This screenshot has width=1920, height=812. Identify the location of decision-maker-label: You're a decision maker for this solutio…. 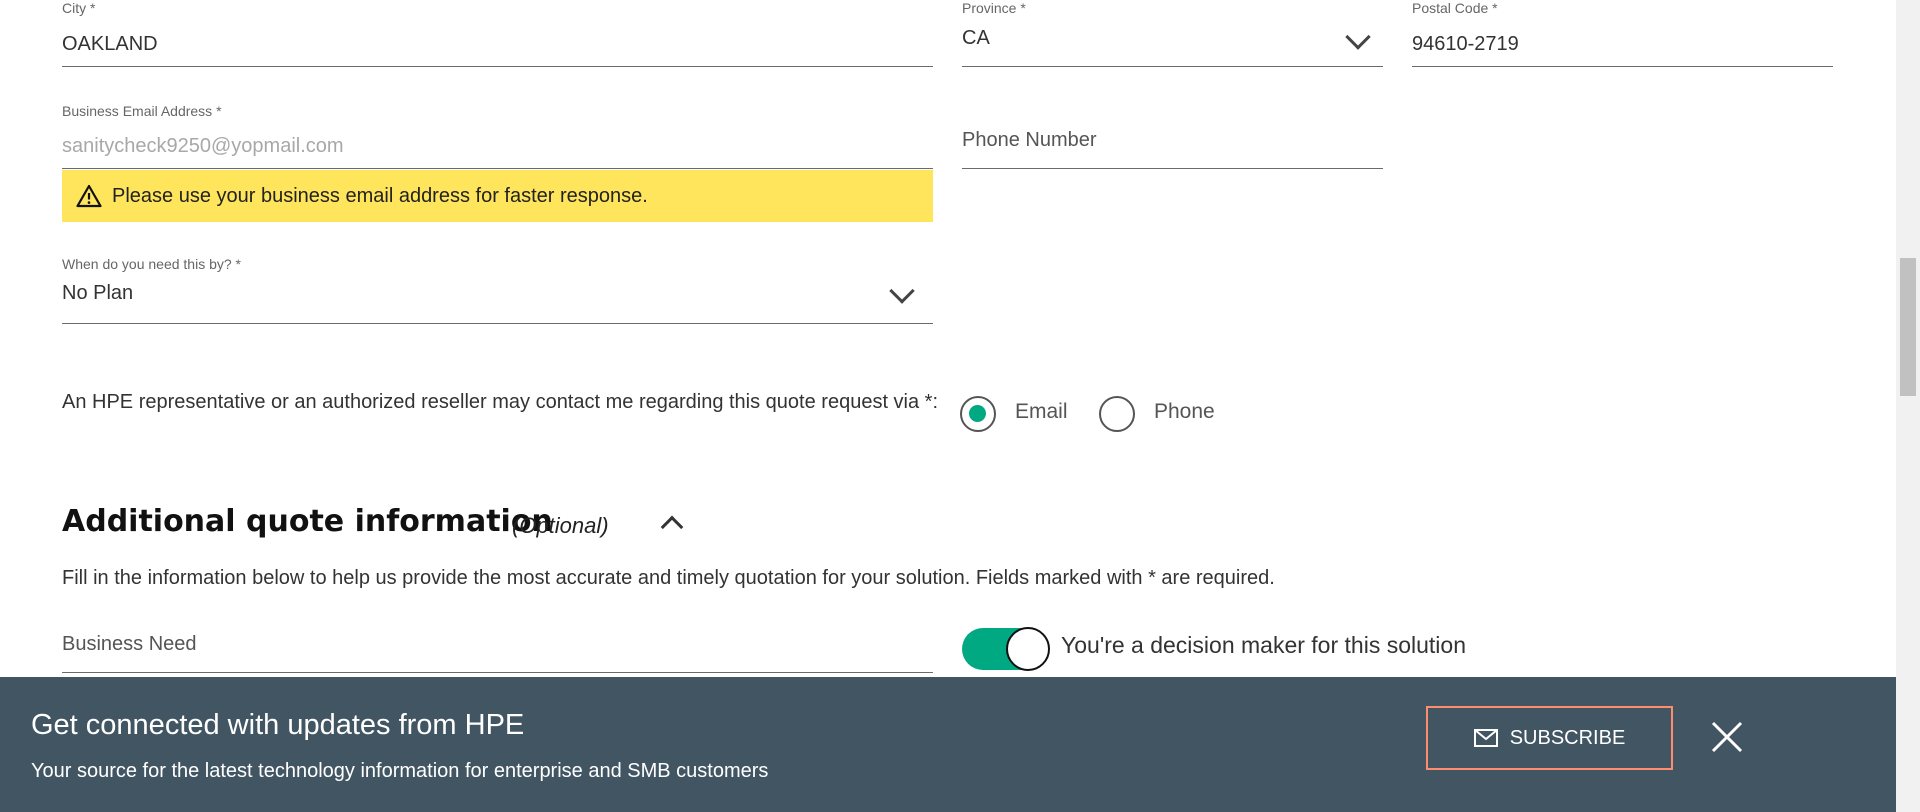
(1263, 645).